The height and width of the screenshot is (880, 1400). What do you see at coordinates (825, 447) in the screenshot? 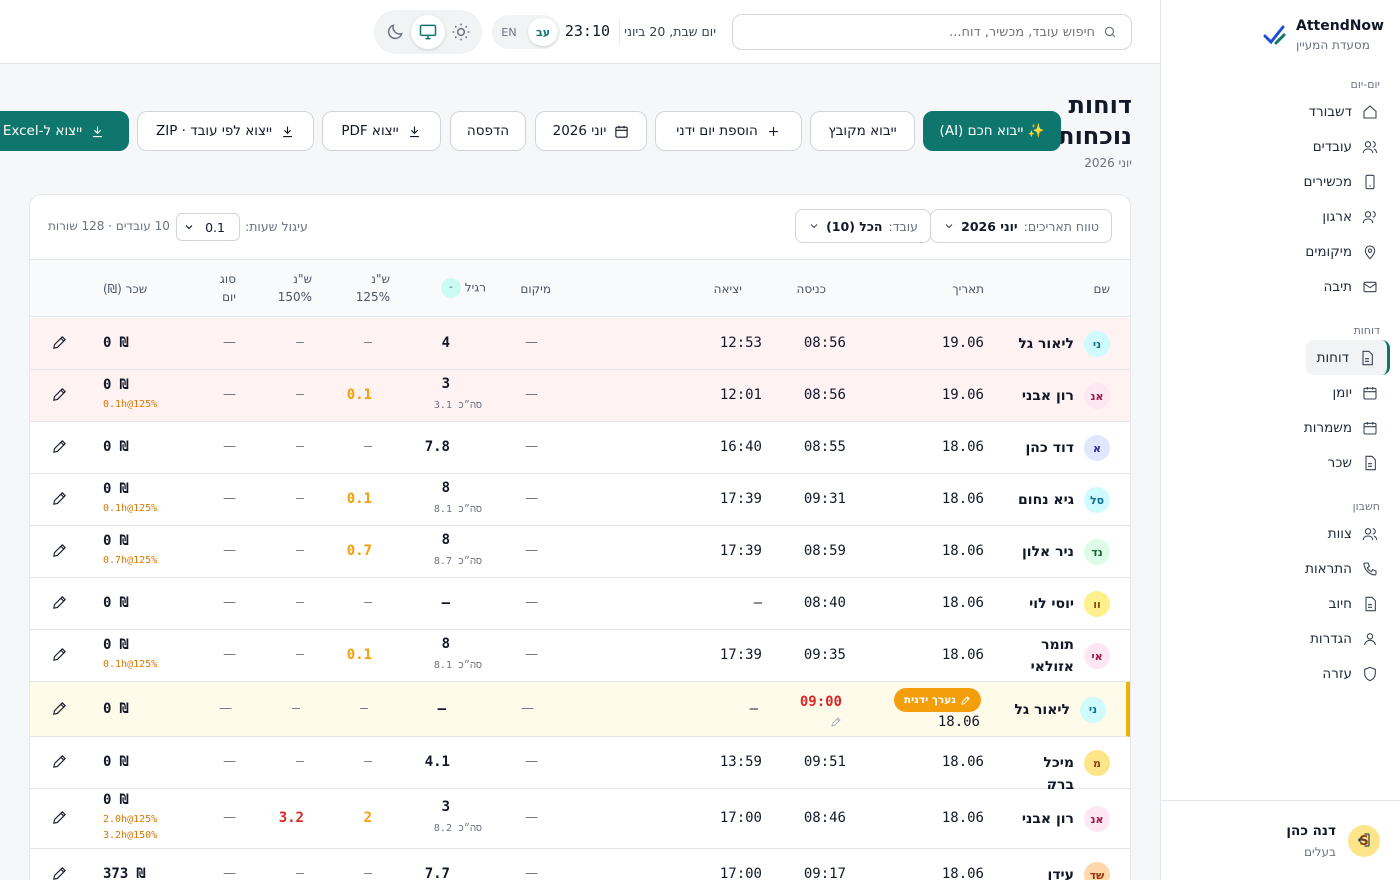
I see `clock-in-cell: 08:55` at bounding box center [825, 447].